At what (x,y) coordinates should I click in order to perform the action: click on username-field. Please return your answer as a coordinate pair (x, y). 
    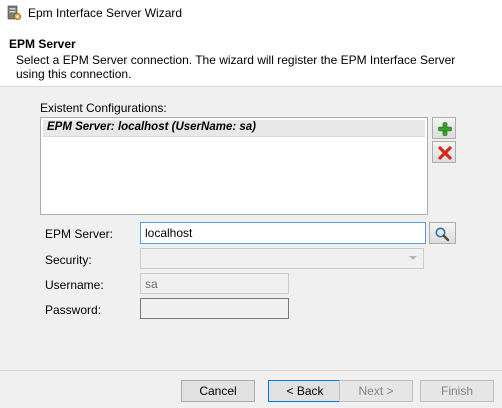
    Looking at the image, I should click on (214, 283).